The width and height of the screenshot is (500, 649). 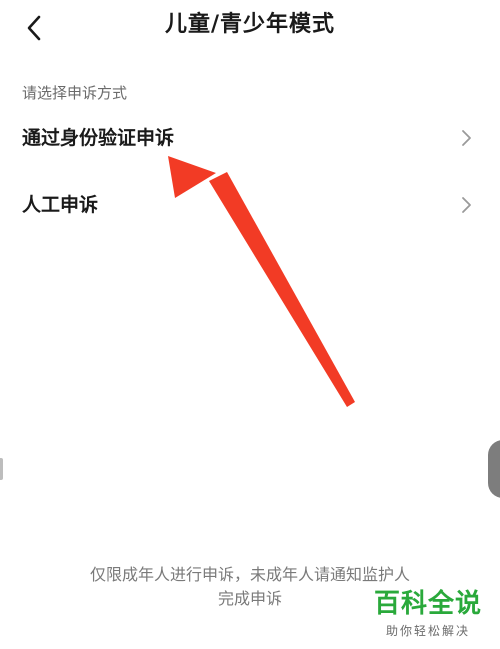 What do you see at coordinates (427, 604) in the screenshot?
I see `watermark-title: 百科全说` at bounding box center [427, 604].